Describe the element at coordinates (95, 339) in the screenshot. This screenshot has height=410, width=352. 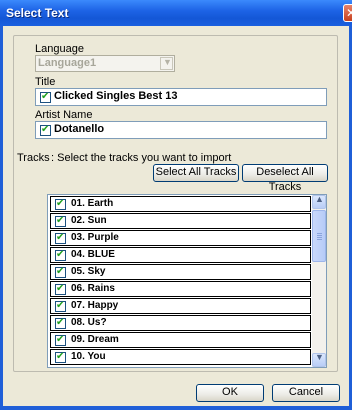
I see `track-label: 09. Dream` at that location.